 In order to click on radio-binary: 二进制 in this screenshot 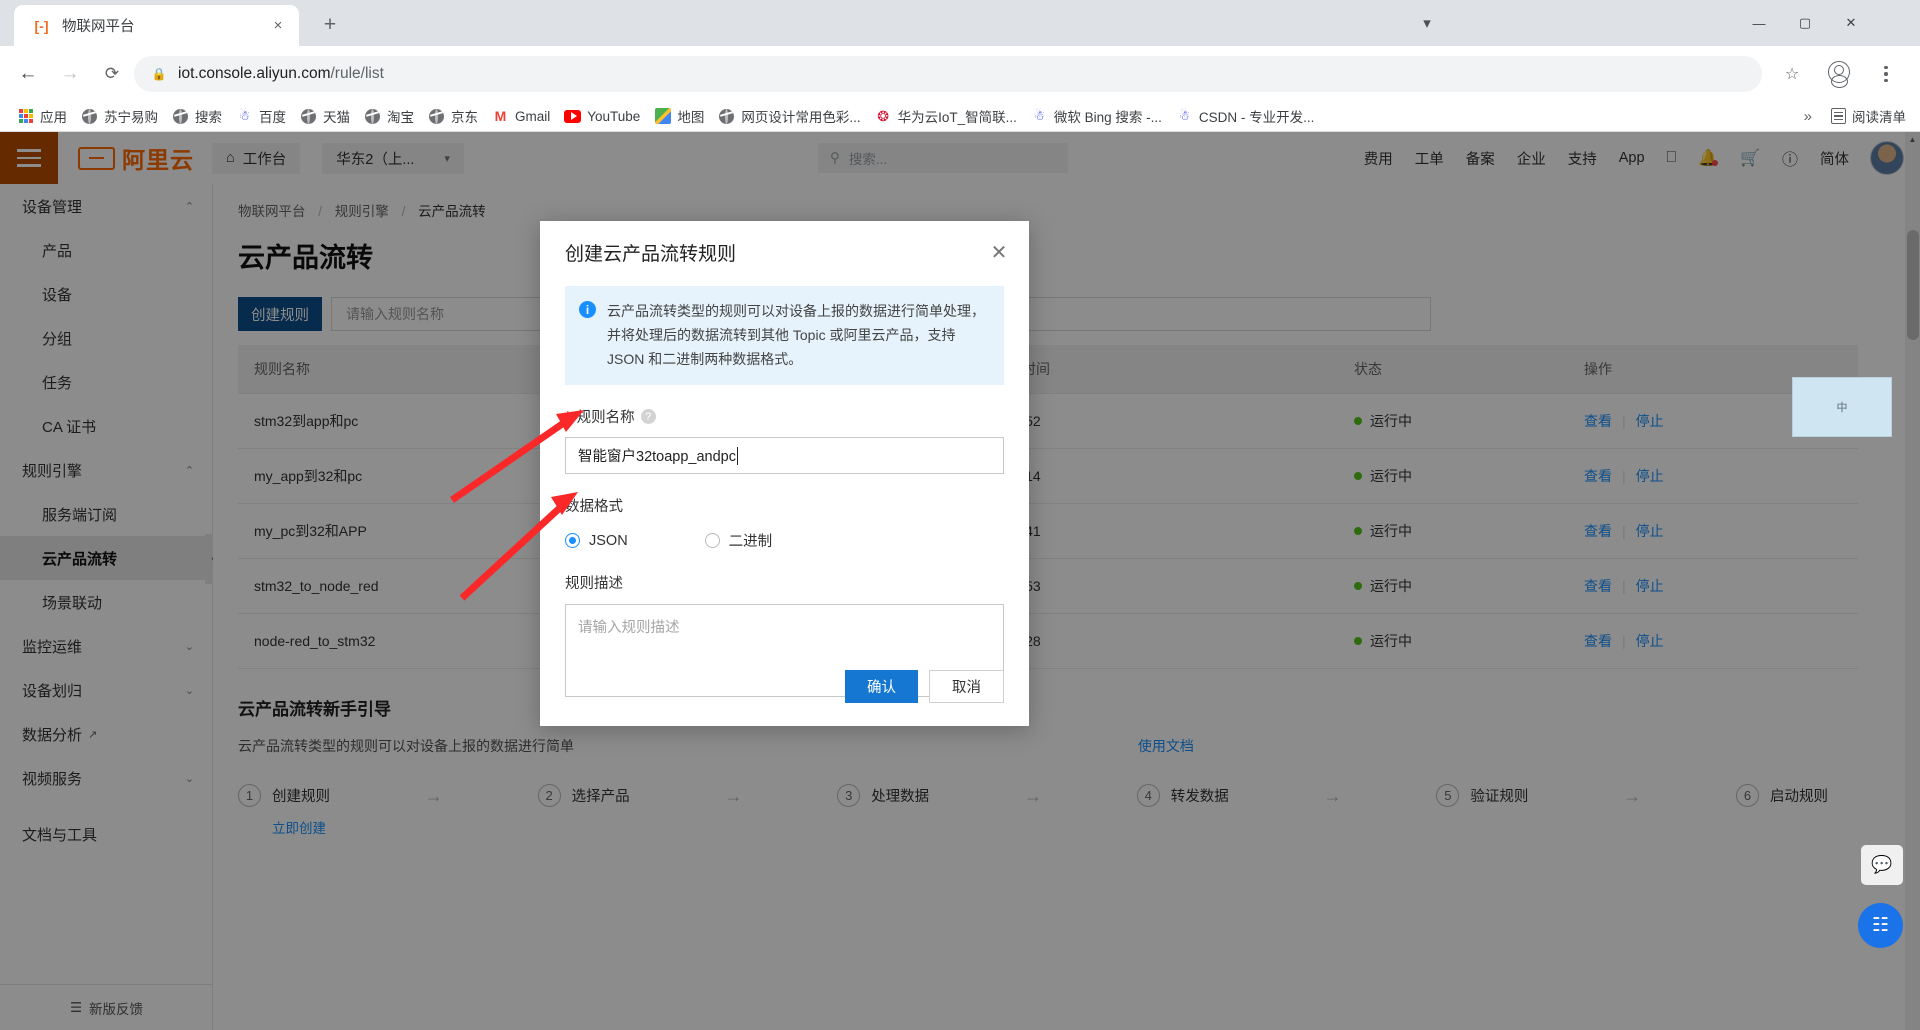, I will do `click(738, 540)`.